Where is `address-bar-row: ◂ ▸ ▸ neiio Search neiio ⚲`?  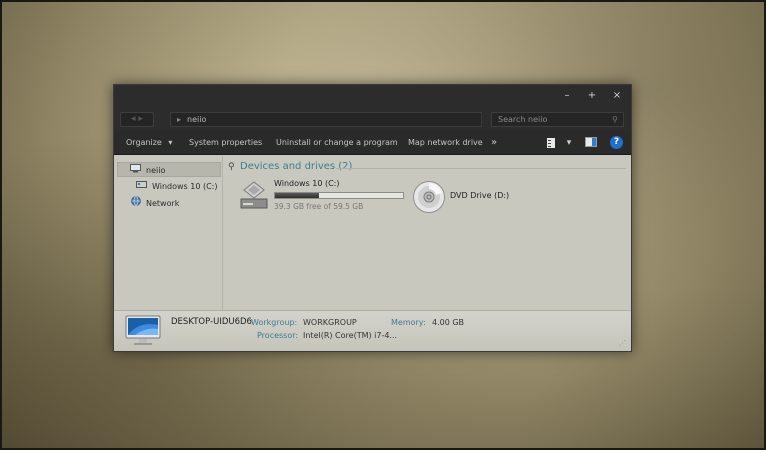
address-bar-row: ◂ ▸ ▸ neiio Search neiio ⚲ is located at coordinates (372, 120).